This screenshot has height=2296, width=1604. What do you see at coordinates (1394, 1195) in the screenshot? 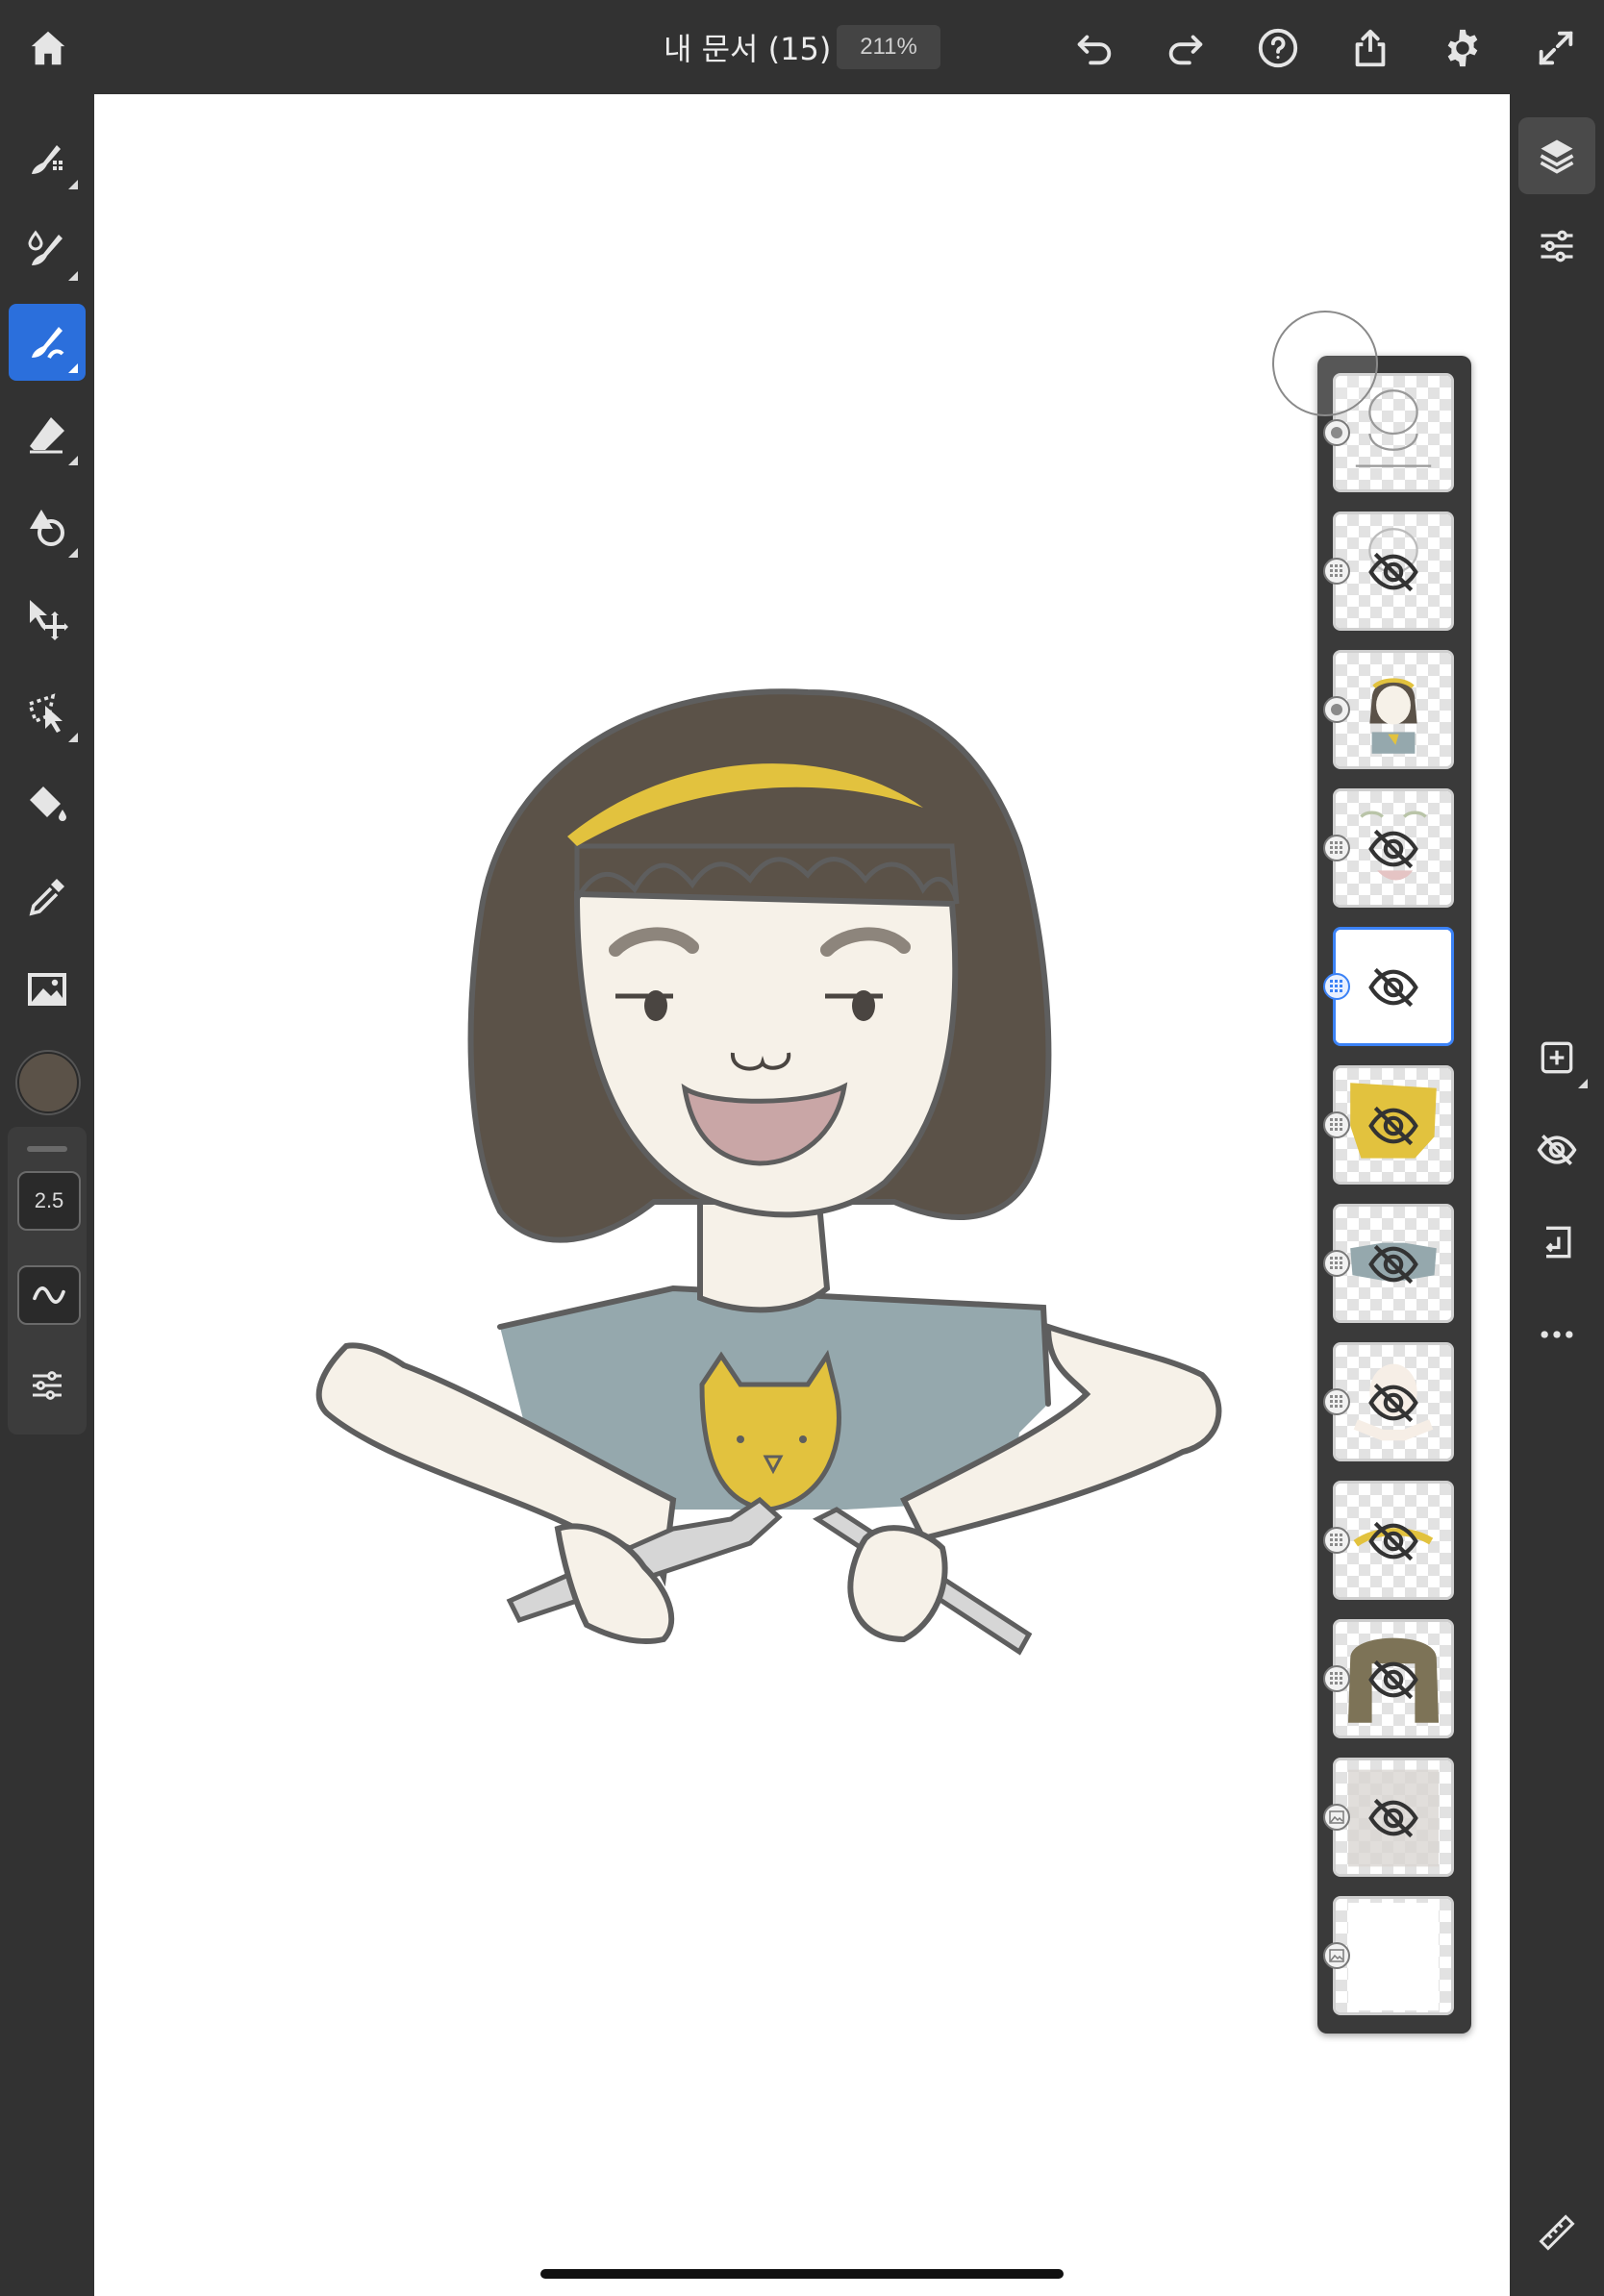
I see `layers-panel` at bounding box center [1394, 1195].